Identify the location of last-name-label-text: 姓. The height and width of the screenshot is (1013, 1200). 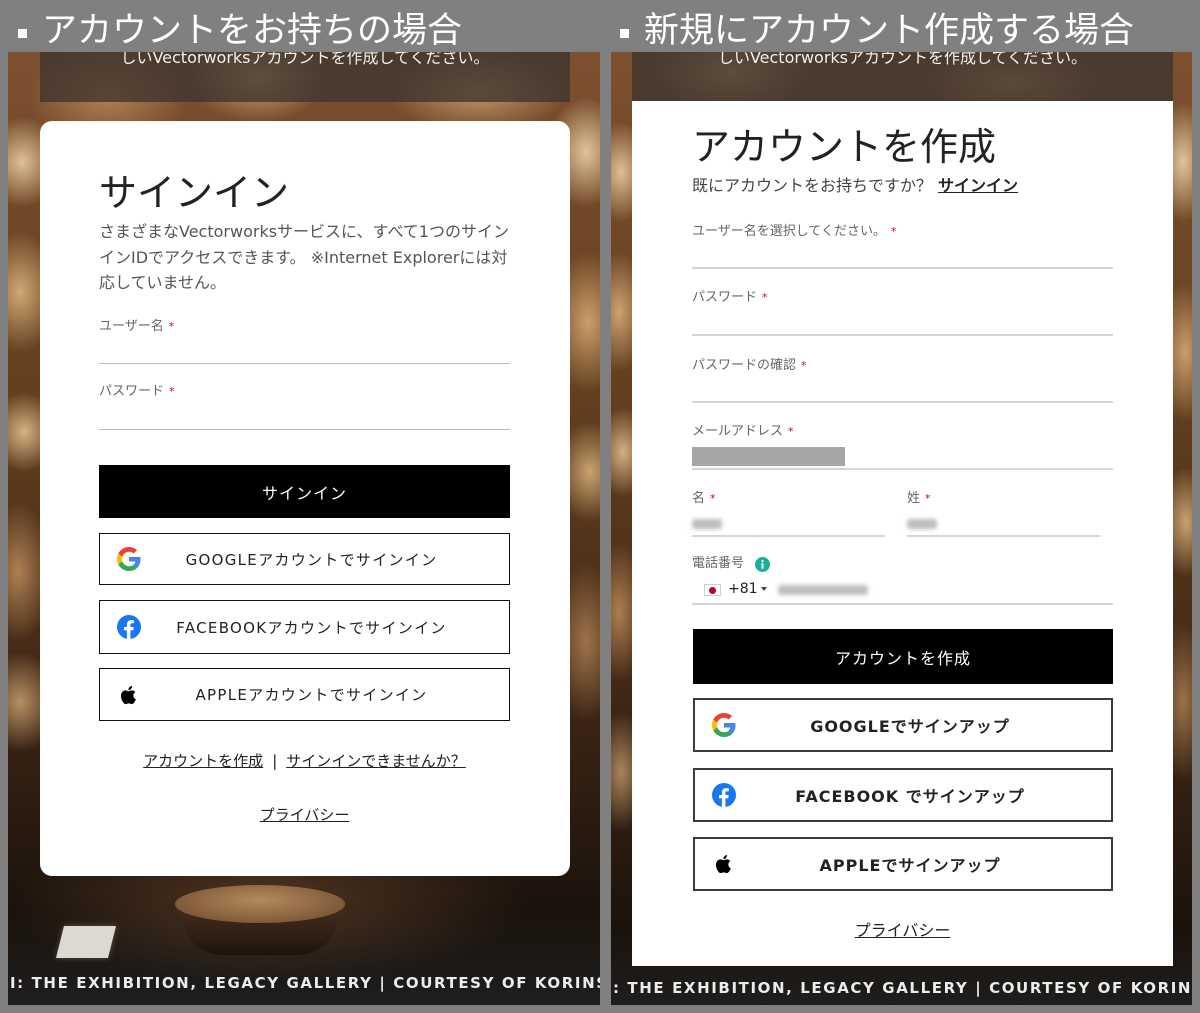
(914, 498).